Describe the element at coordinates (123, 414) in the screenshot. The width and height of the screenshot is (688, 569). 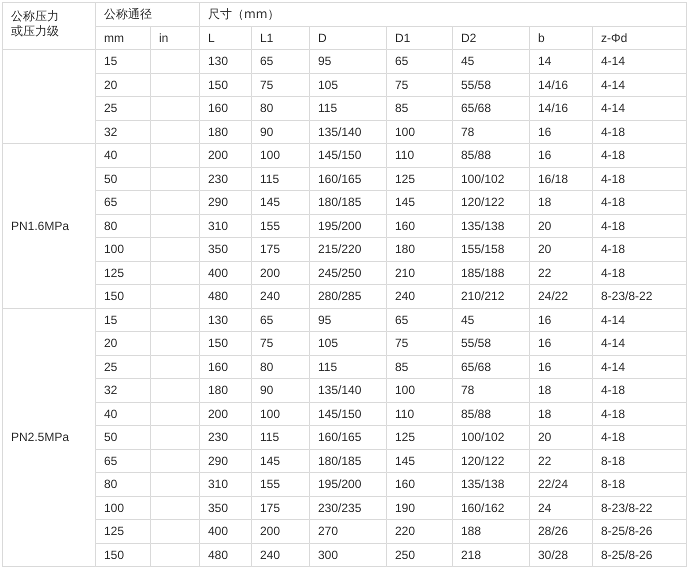
I see `table-cell: 40` at that location.